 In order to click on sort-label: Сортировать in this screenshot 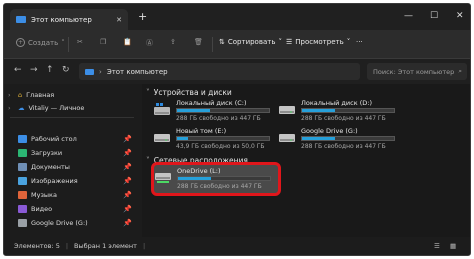, I will do `click(251, 42)`.